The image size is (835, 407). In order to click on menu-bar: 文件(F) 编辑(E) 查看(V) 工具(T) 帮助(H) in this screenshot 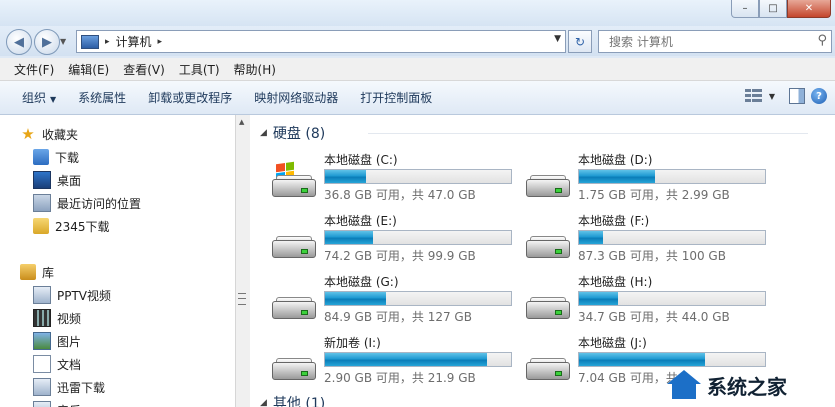, I will do `click(417, 69)`.